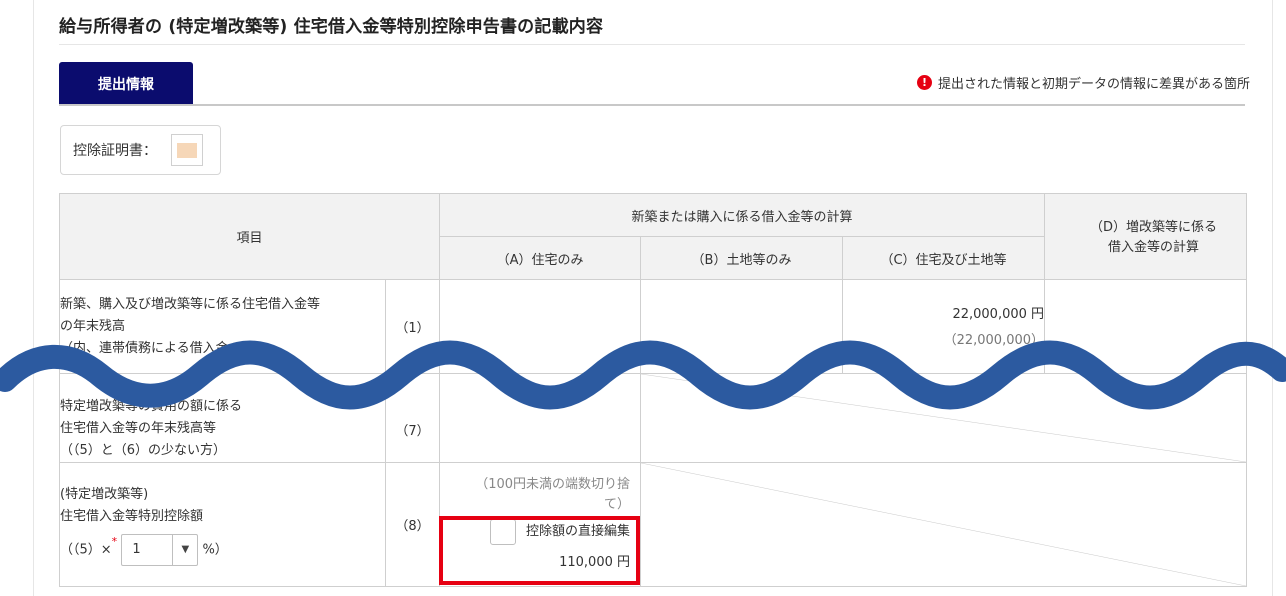  Describe the element at coordinates (1146, 236) in the screenshot. I see `header-col-d: （D）増改築等に係る借入金等の計算` at that location.